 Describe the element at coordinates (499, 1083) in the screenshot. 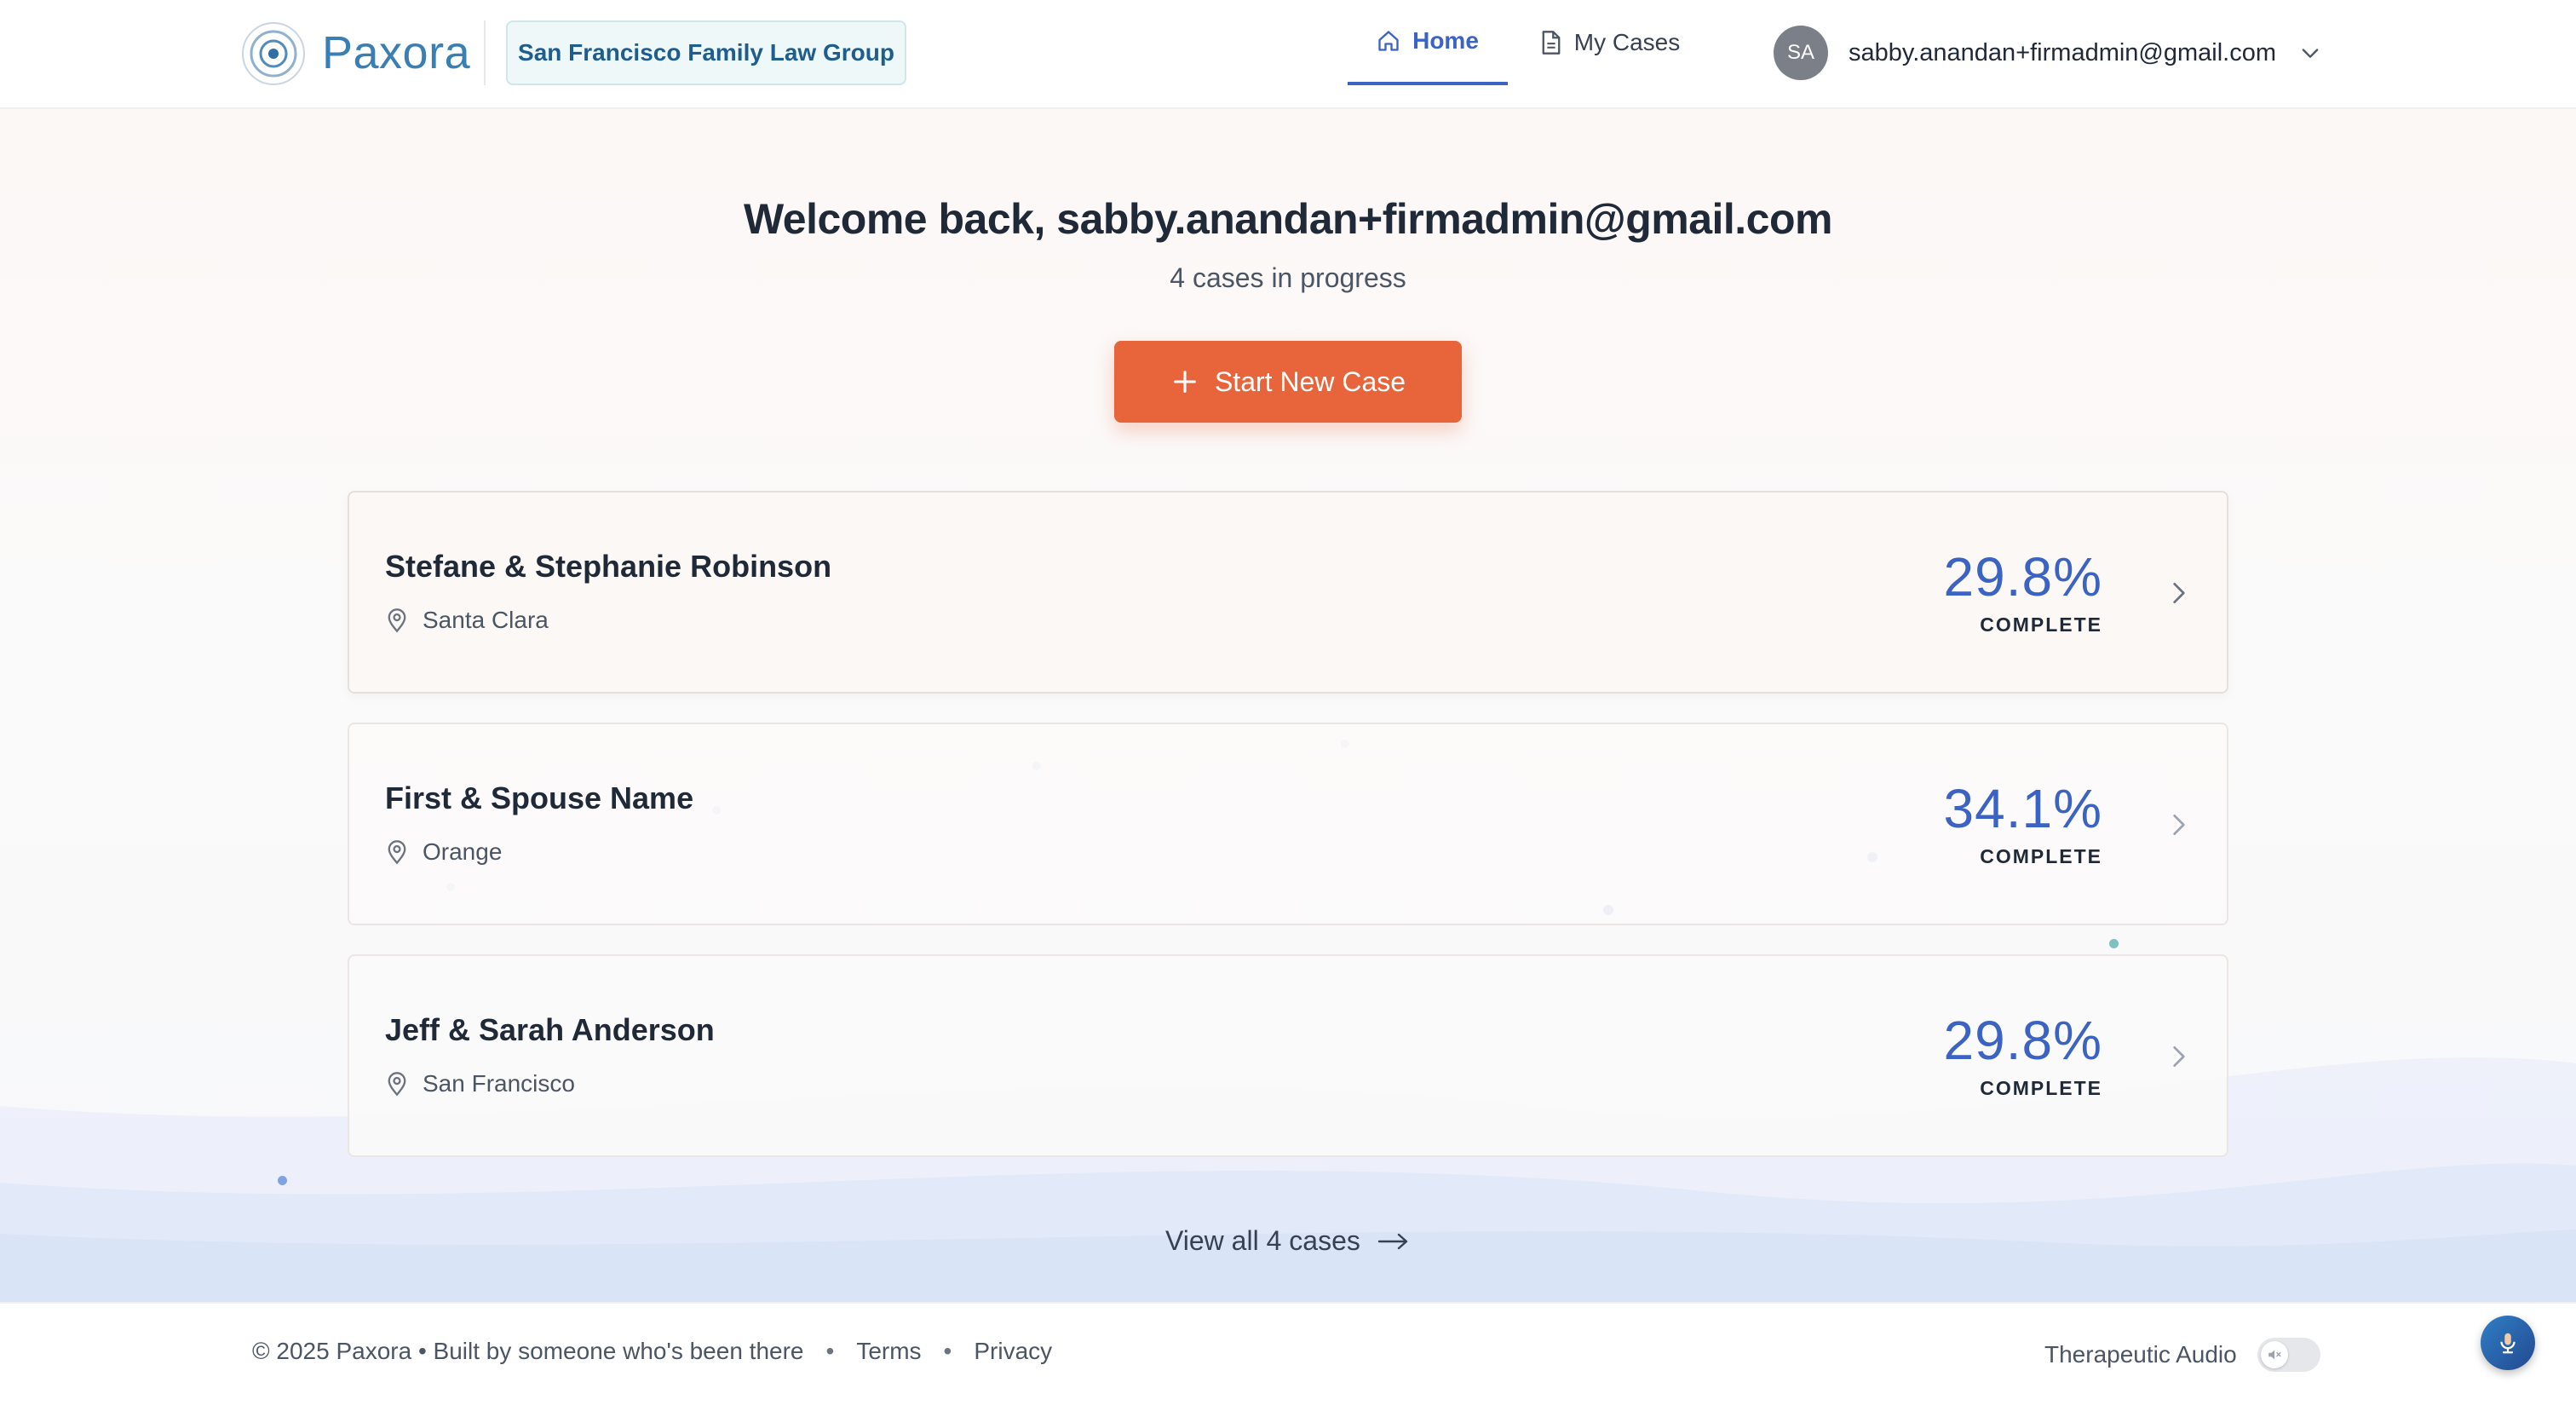

I see `case-location-label: San Francisco` at that location.